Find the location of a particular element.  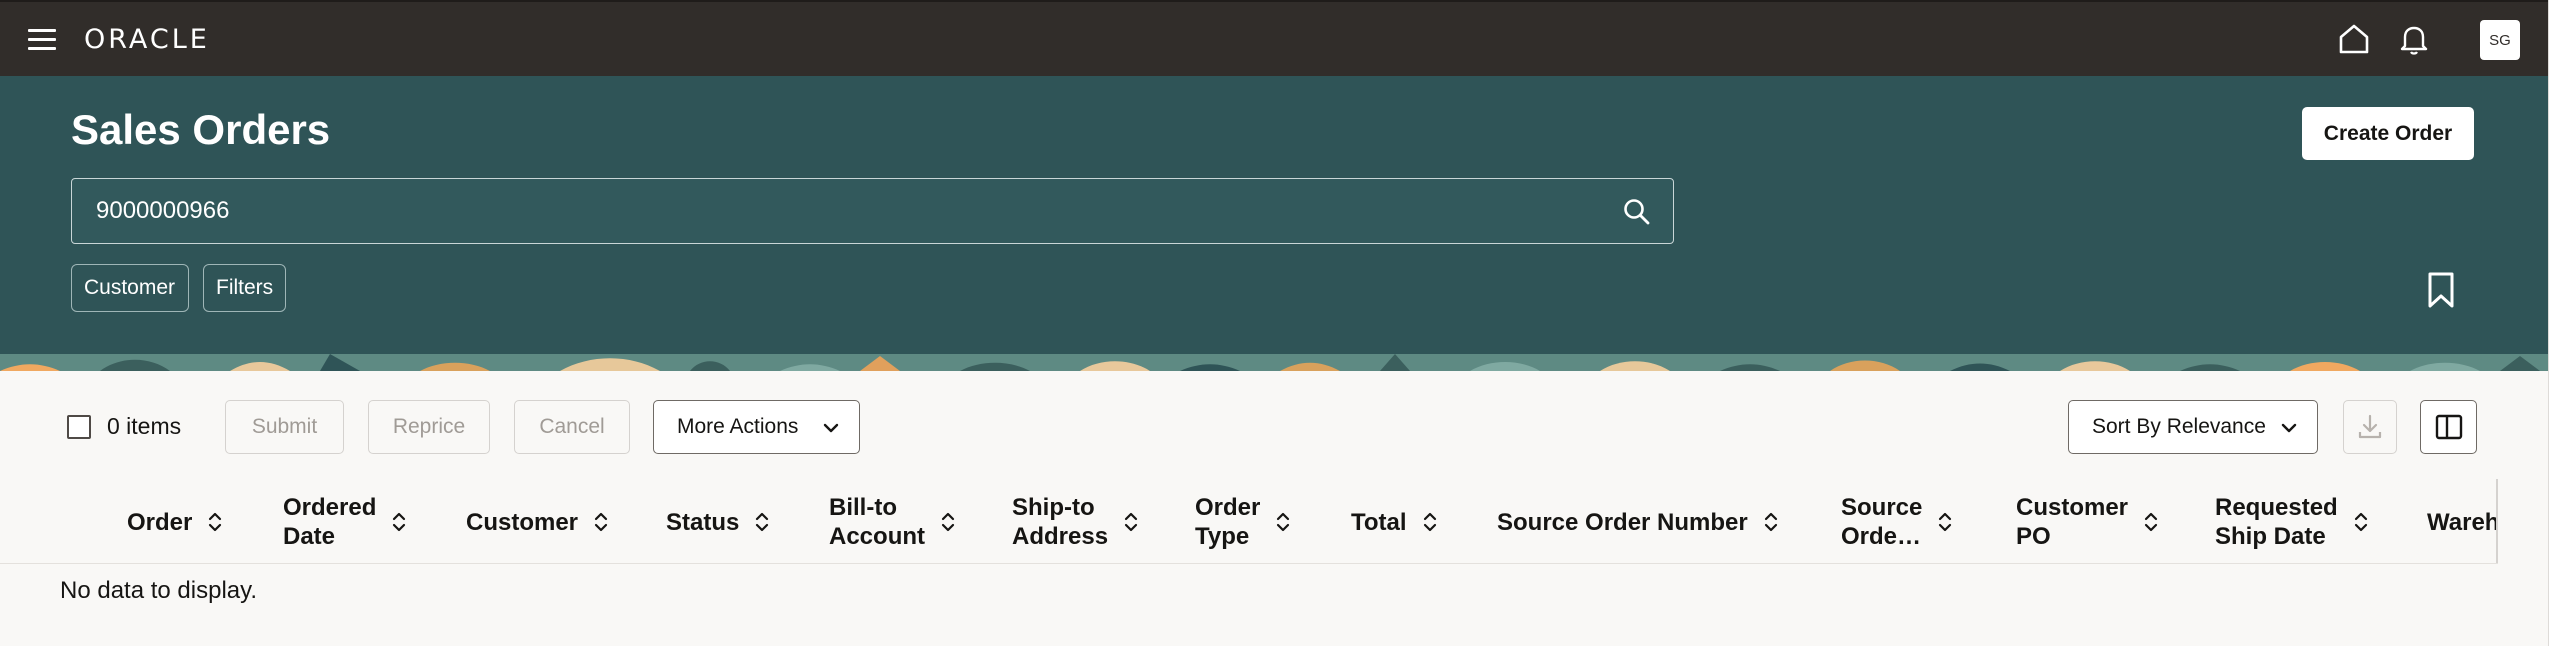

sort-by-dropdown: Sort By Relevance is located at coordinates (2193, 427).